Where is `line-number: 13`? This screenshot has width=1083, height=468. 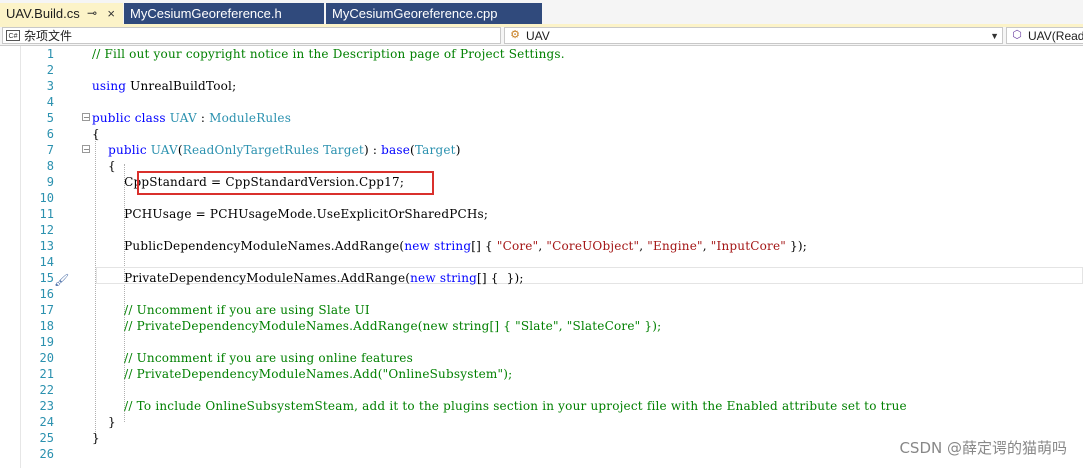 line-number: 13 is located at coordinates (46, 246).